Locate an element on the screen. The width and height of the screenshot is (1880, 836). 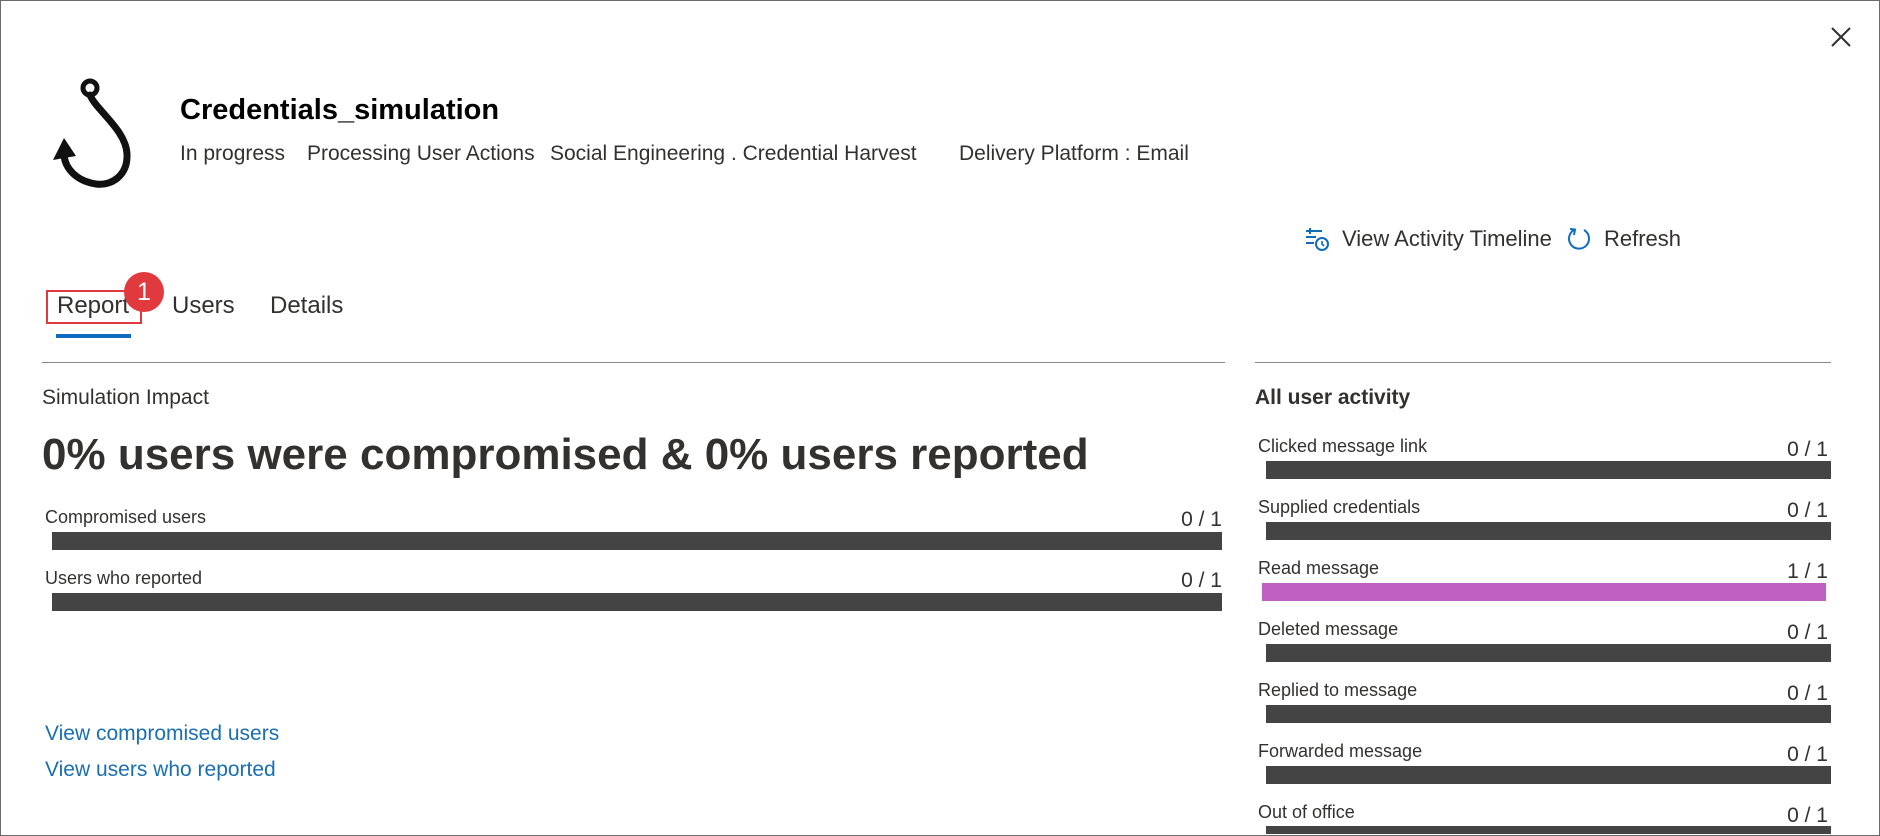
view-activity-timeline-button: View Activity Timeline is located at coordinates (1428, 239).